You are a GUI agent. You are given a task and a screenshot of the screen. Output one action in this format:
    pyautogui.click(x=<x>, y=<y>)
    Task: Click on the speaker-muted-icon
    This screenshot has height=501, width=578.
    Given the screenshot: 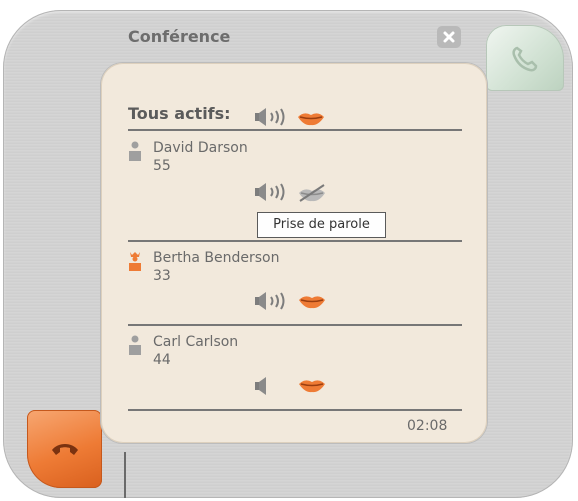 What is the action you would take?
    pyautogui.click(x=261, y=388)
    